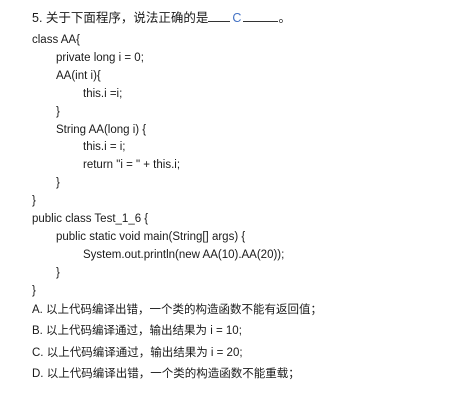  What do you see at coordinates (120, 18) in the screenshot?
I see `question-prefix: 5. 关于下面程序，说法正确的是` at bounding box center [120, 18].